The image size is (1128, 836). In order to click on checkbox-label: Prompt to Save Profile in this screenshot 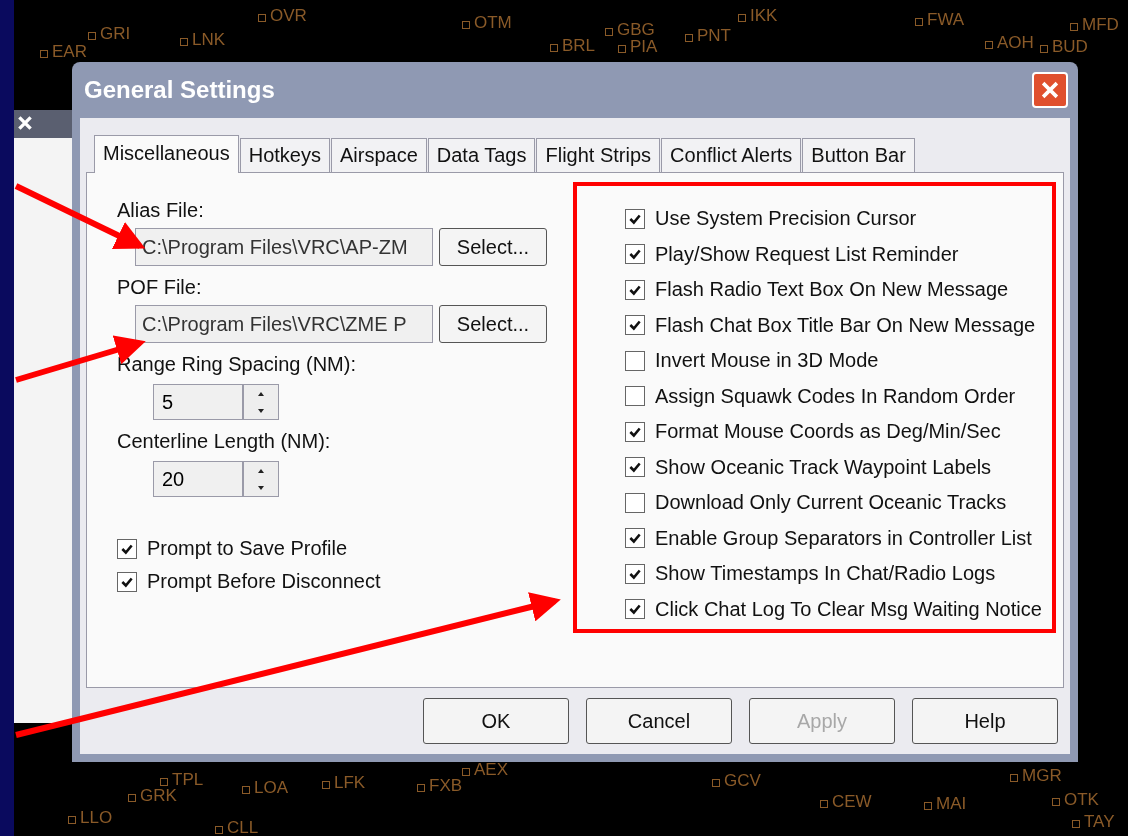, I will do `click(247, 548)`.